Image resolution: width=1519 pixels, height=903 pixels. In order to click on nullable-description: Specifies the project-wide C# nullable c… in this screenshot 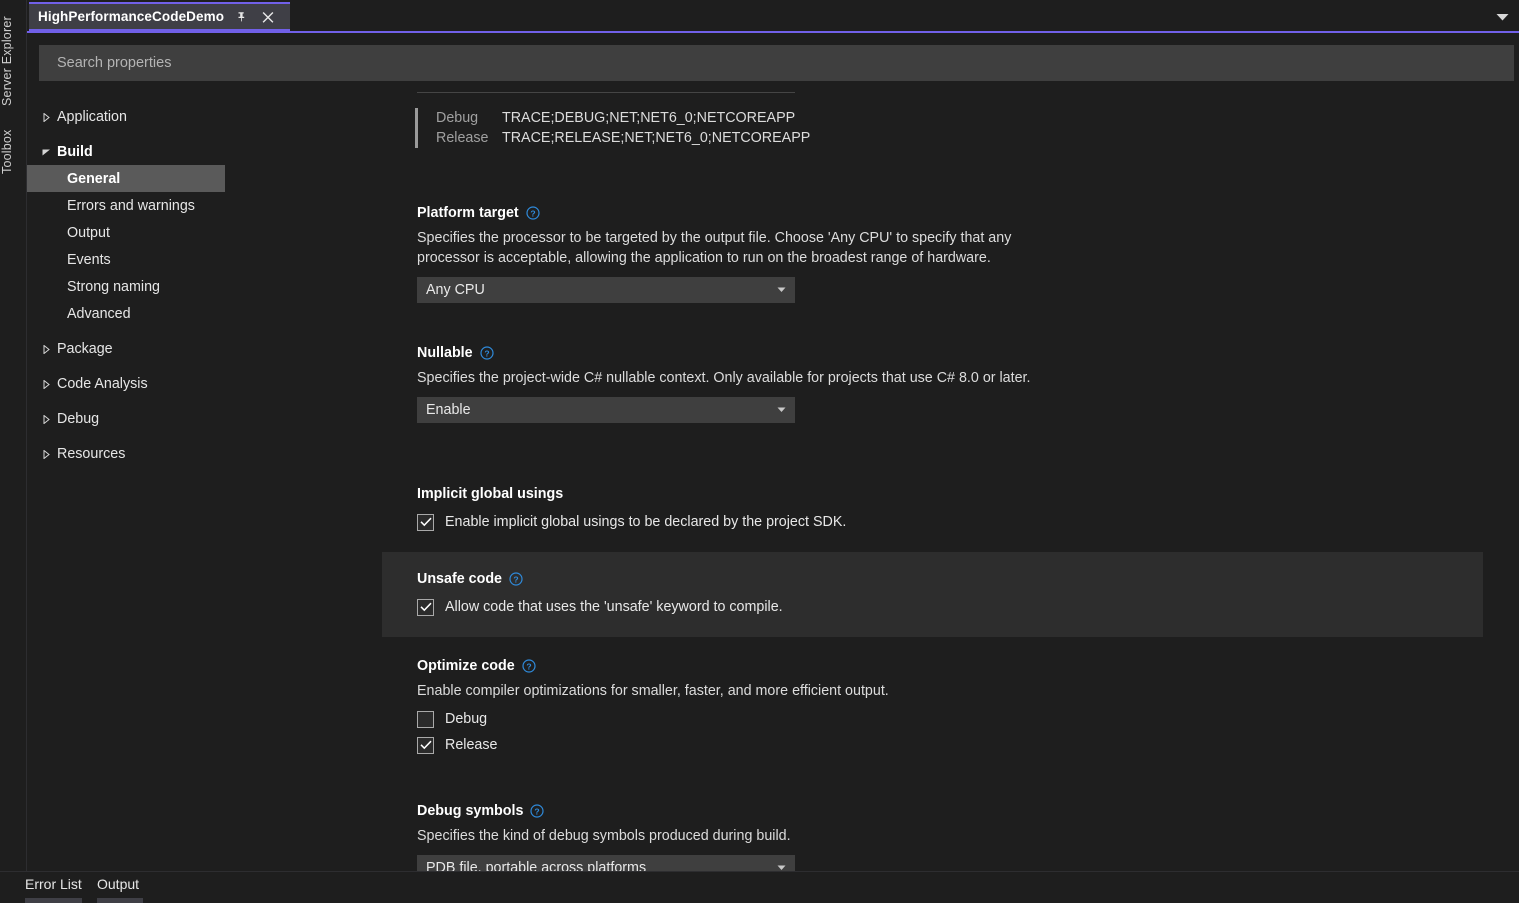, I will do `click(724, 378)`.